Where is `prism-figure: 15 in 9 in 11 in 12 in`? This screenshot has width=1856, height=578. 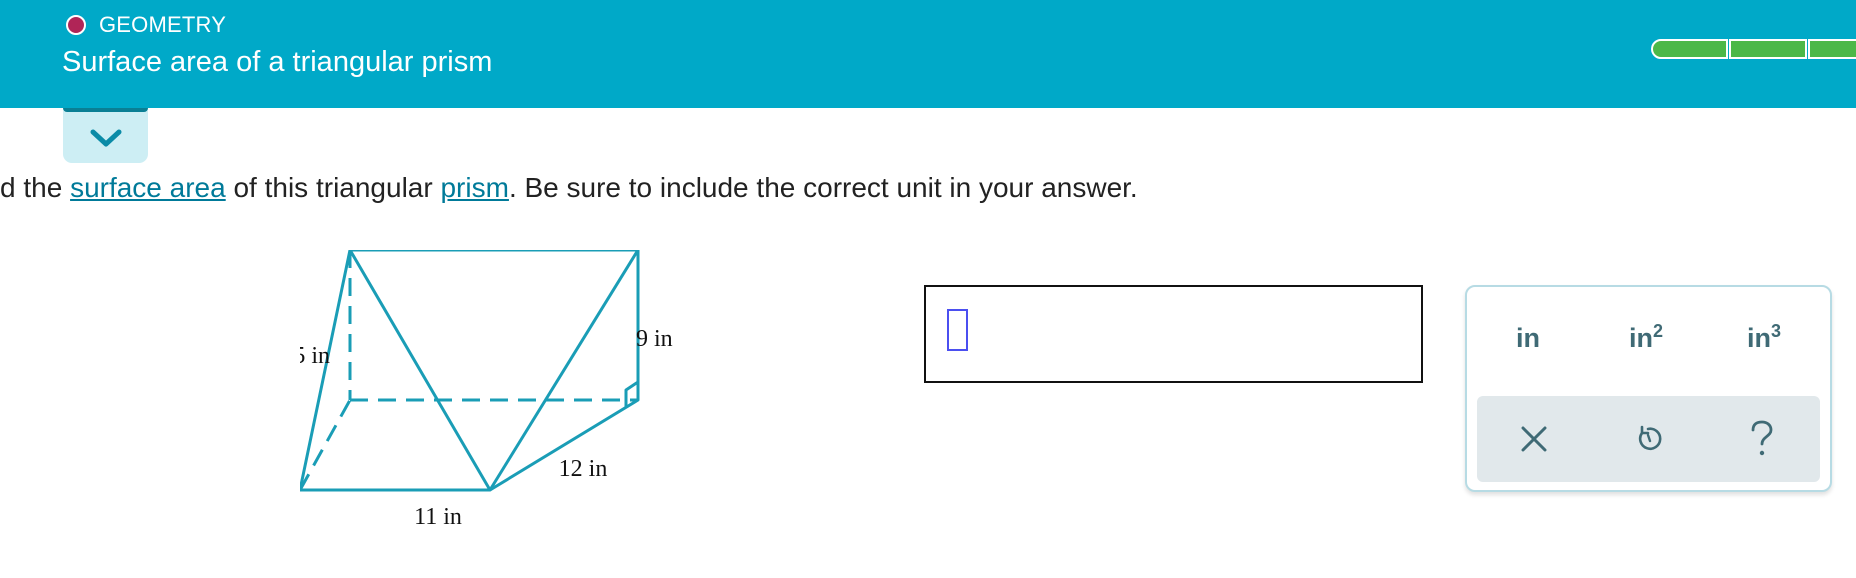 prism-figure: 15 in 9 in 11 in 12 in is located at coordinates (486, 390).